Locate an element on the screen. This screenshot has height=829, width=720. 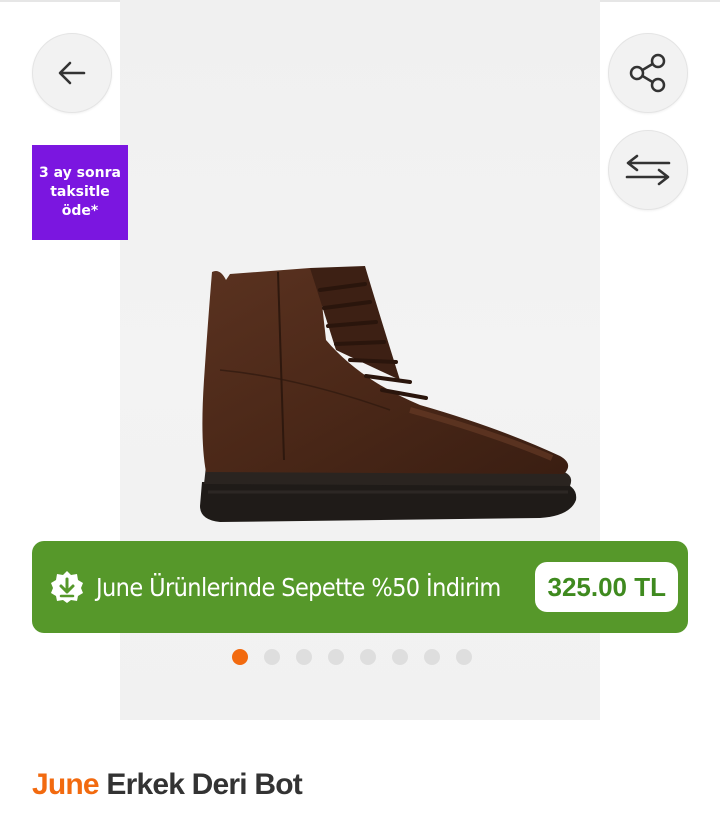
share-icon is located at coordinates (647, 73).